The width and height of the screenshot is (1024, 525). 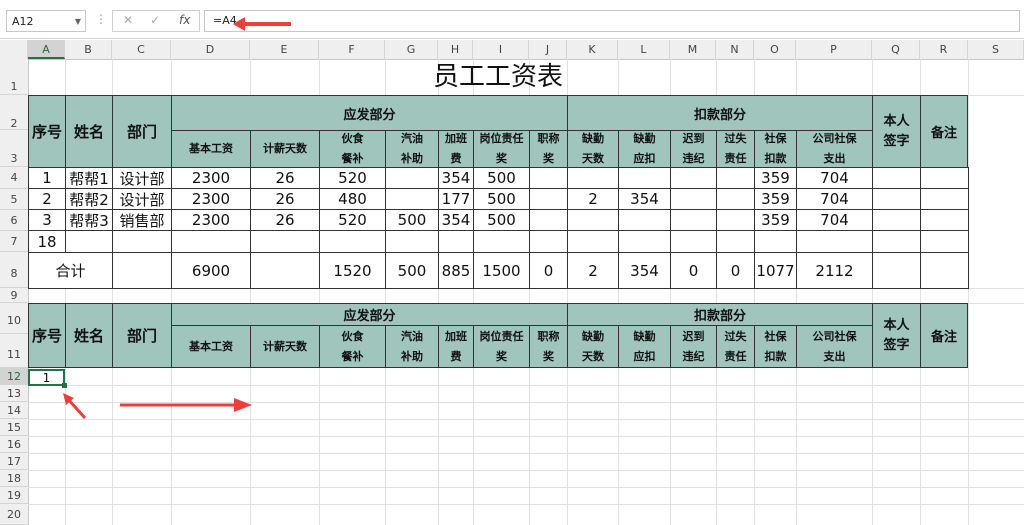 What do you see at coordinates (456, 199) in the screenshot?
I see `table-cell: 177` at bounding box center [456, 199].